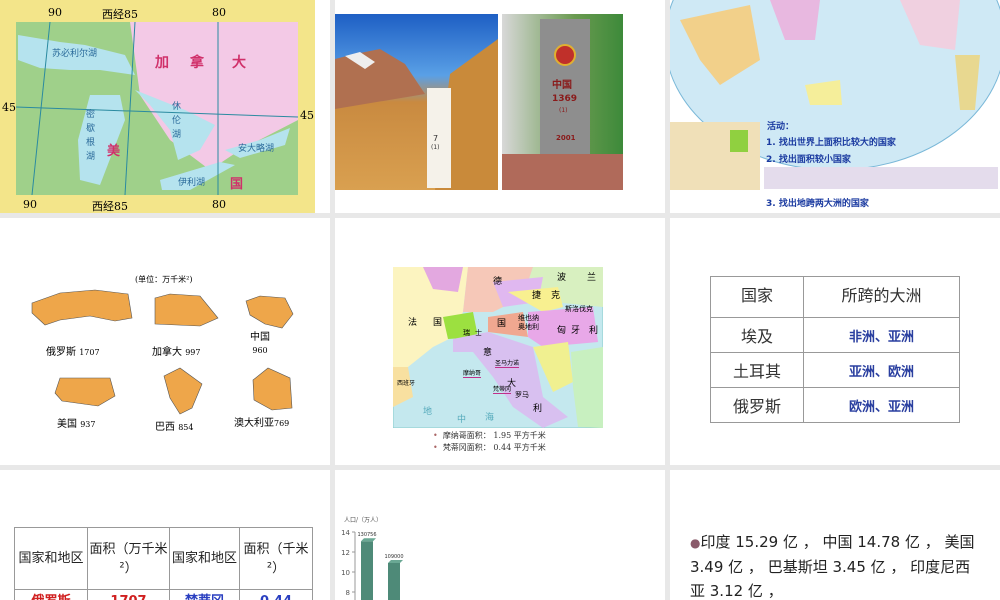 The height and width of the screenshot is (600, 1000). I want to click on longitude-label-85-bottom: 西经85, so click(110, 206).